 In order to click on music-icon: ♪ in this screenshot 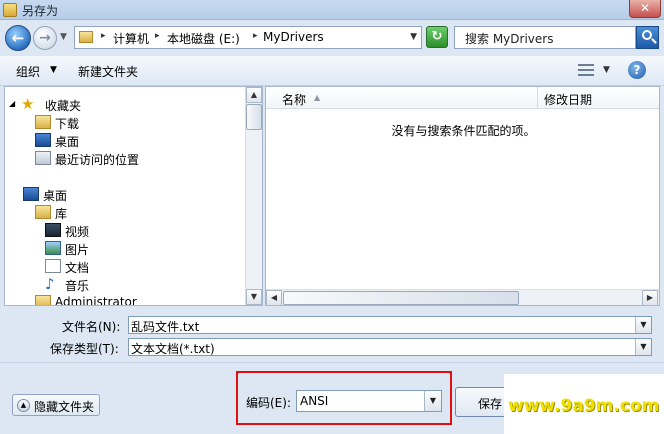, I will do `click(50, 284)`.